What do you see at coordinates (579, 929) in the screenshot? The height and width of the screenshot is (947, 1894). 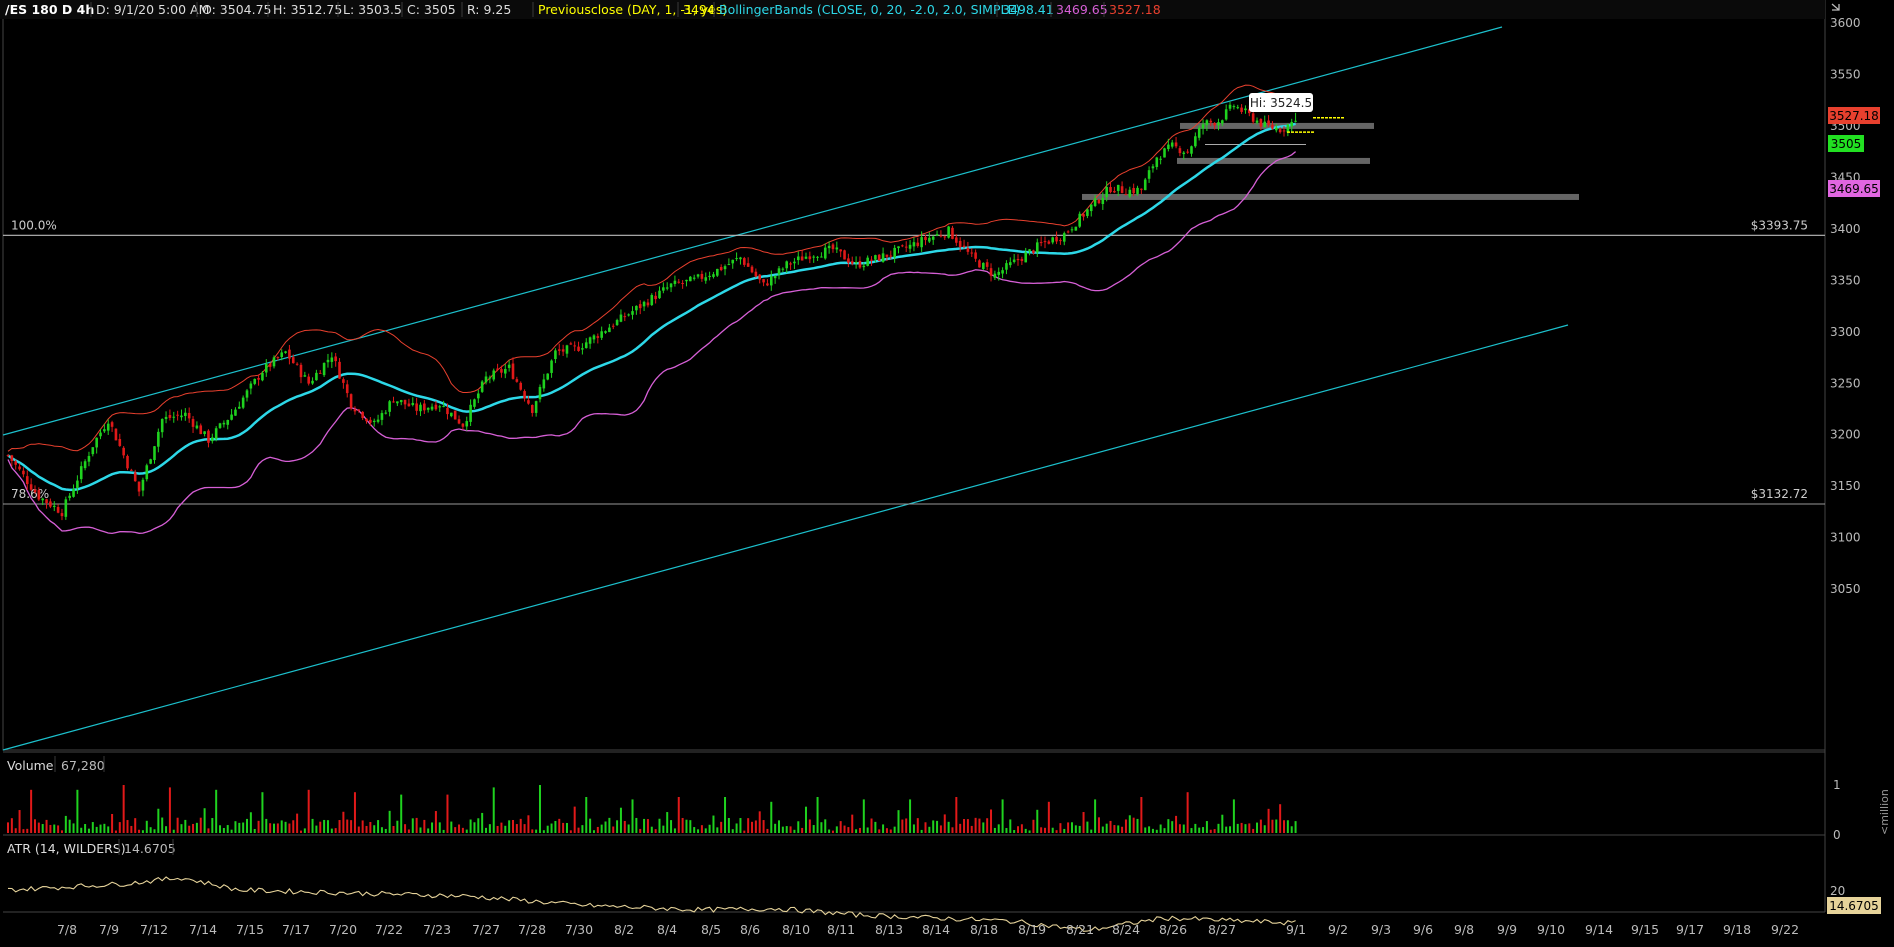 I see `time-tick: 7/30` at bounding box center [579, 929].